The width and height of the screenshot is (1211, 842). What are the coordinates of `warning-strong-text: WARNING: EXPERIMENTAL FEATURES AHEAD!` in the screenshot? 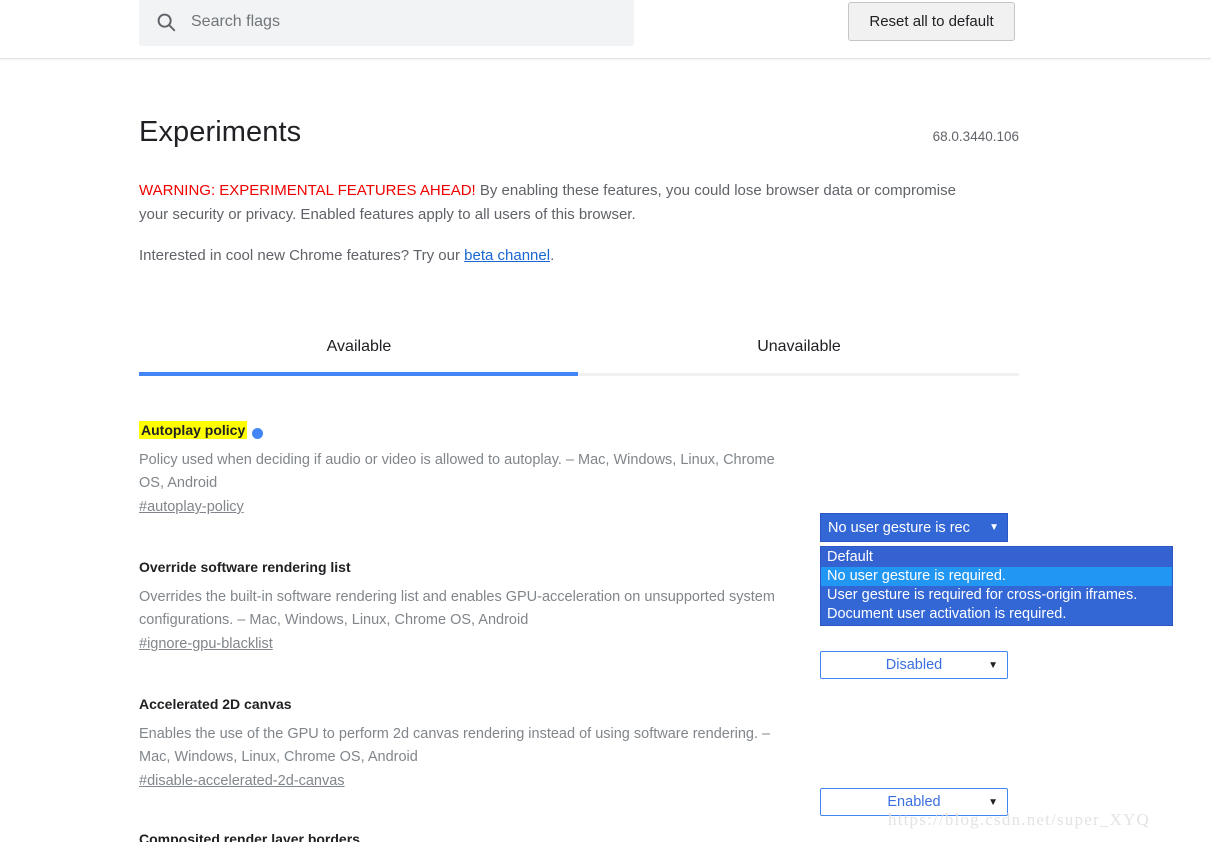 It's located at (307, 190).